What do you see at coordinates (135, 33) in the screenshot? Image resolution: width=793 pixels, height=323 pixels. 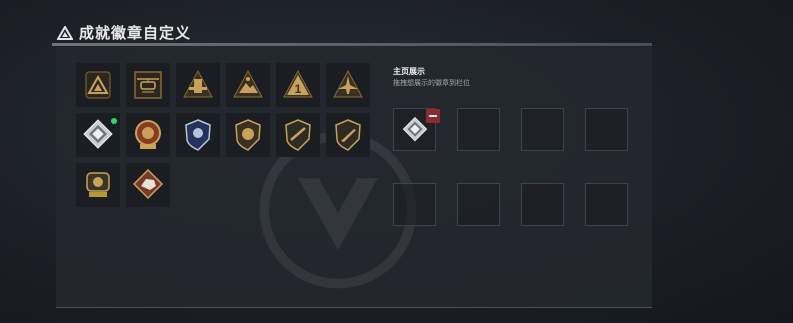 I see `page-title: 成就徽章自定义` at bounding box center [135, 33].